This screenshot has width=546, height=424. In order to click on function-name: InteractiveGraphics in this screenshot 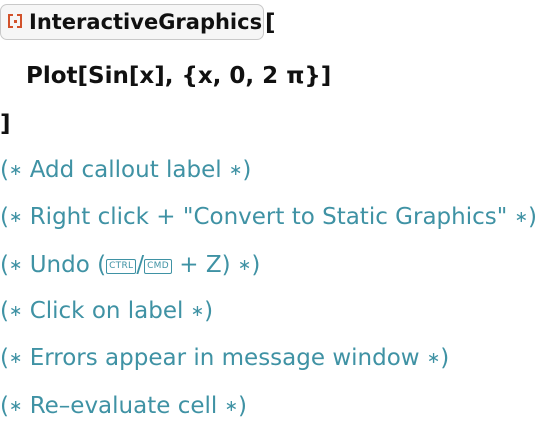, I will do `click(146, 22)`.